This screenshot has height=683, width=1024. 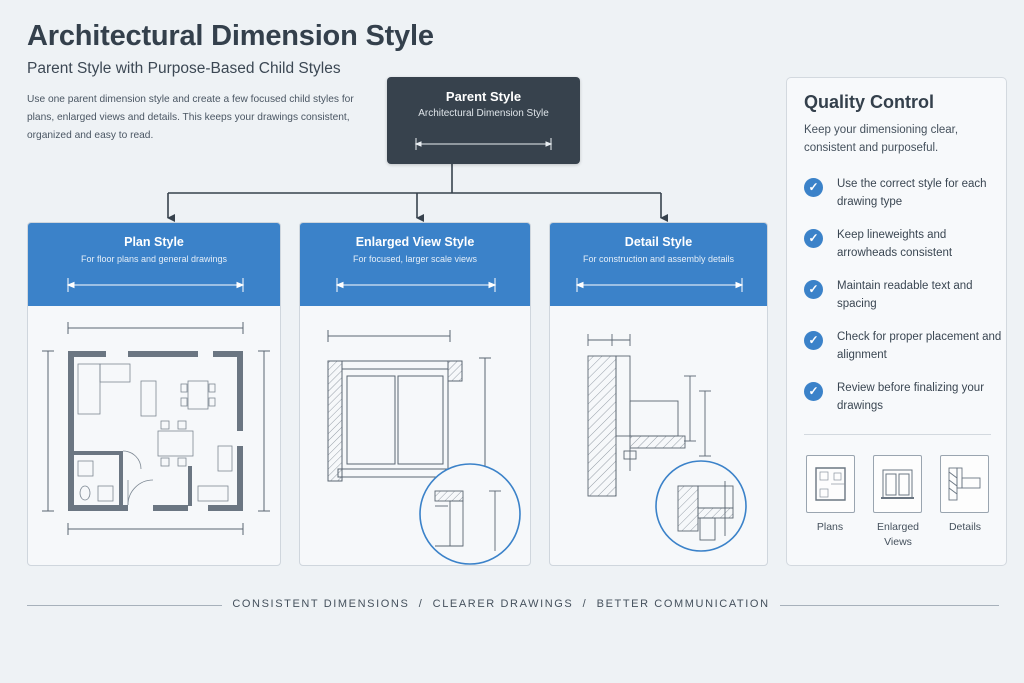 What do you see at coordinates (965, 527) in the screenshot?
I see `details-label: Details` at bounding box center [965, 527].